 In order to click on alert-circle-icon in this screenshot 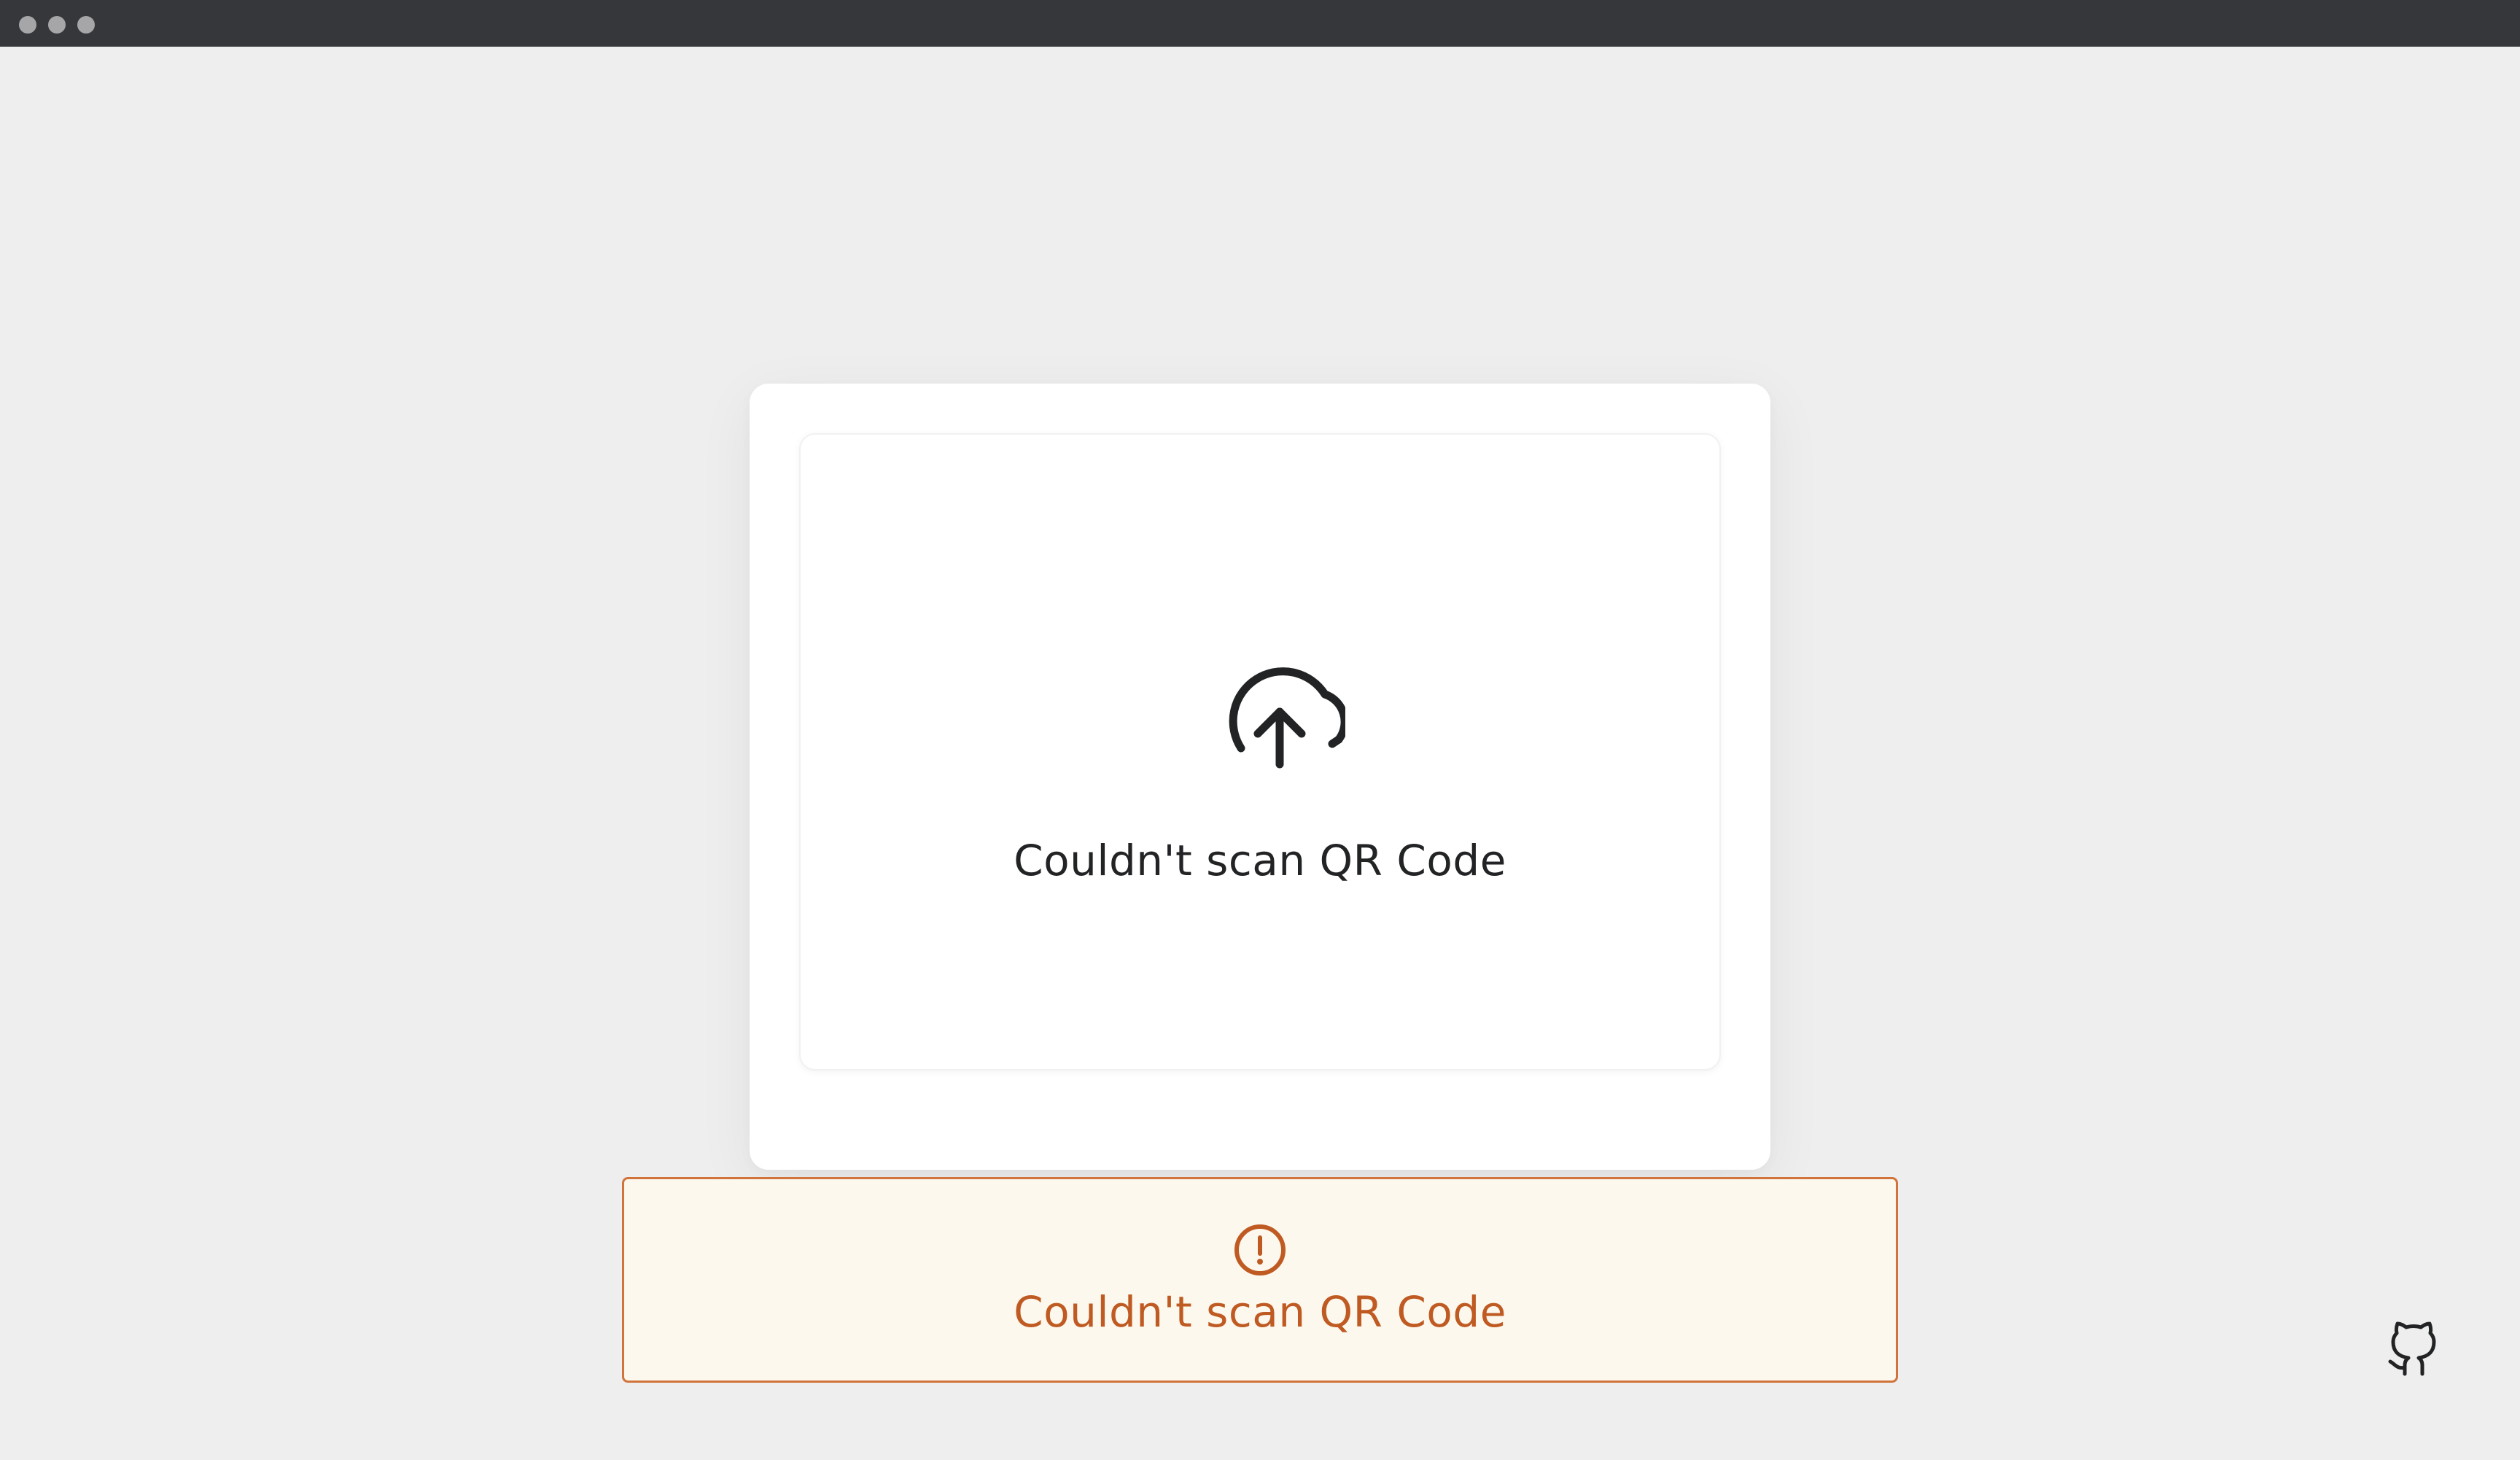, I will do `click(1260, 1249)`.